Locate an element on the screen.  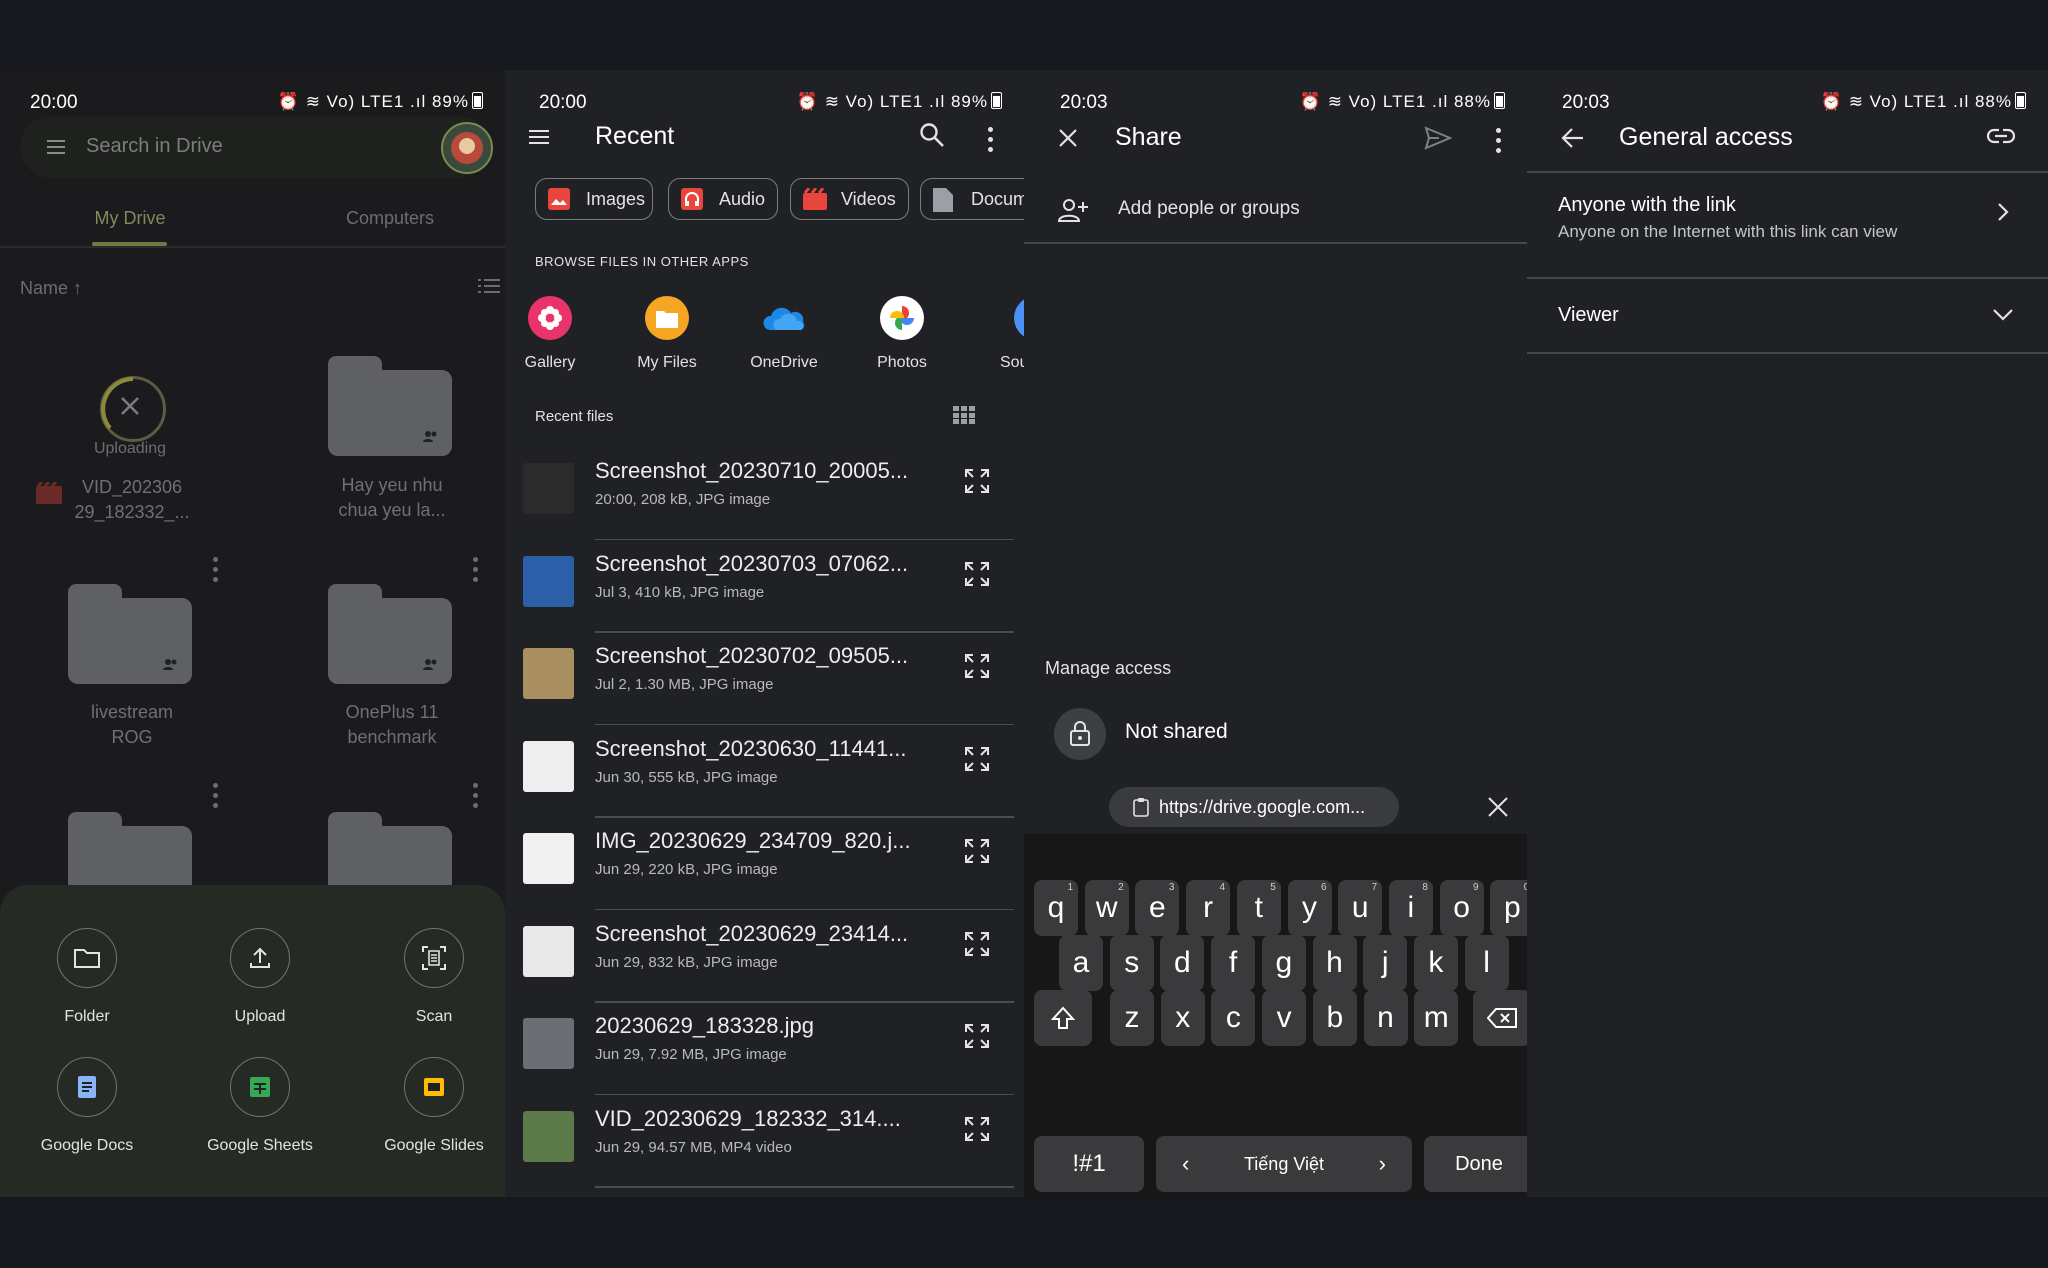
key-v: v is located at coordinates (1284, 1018).